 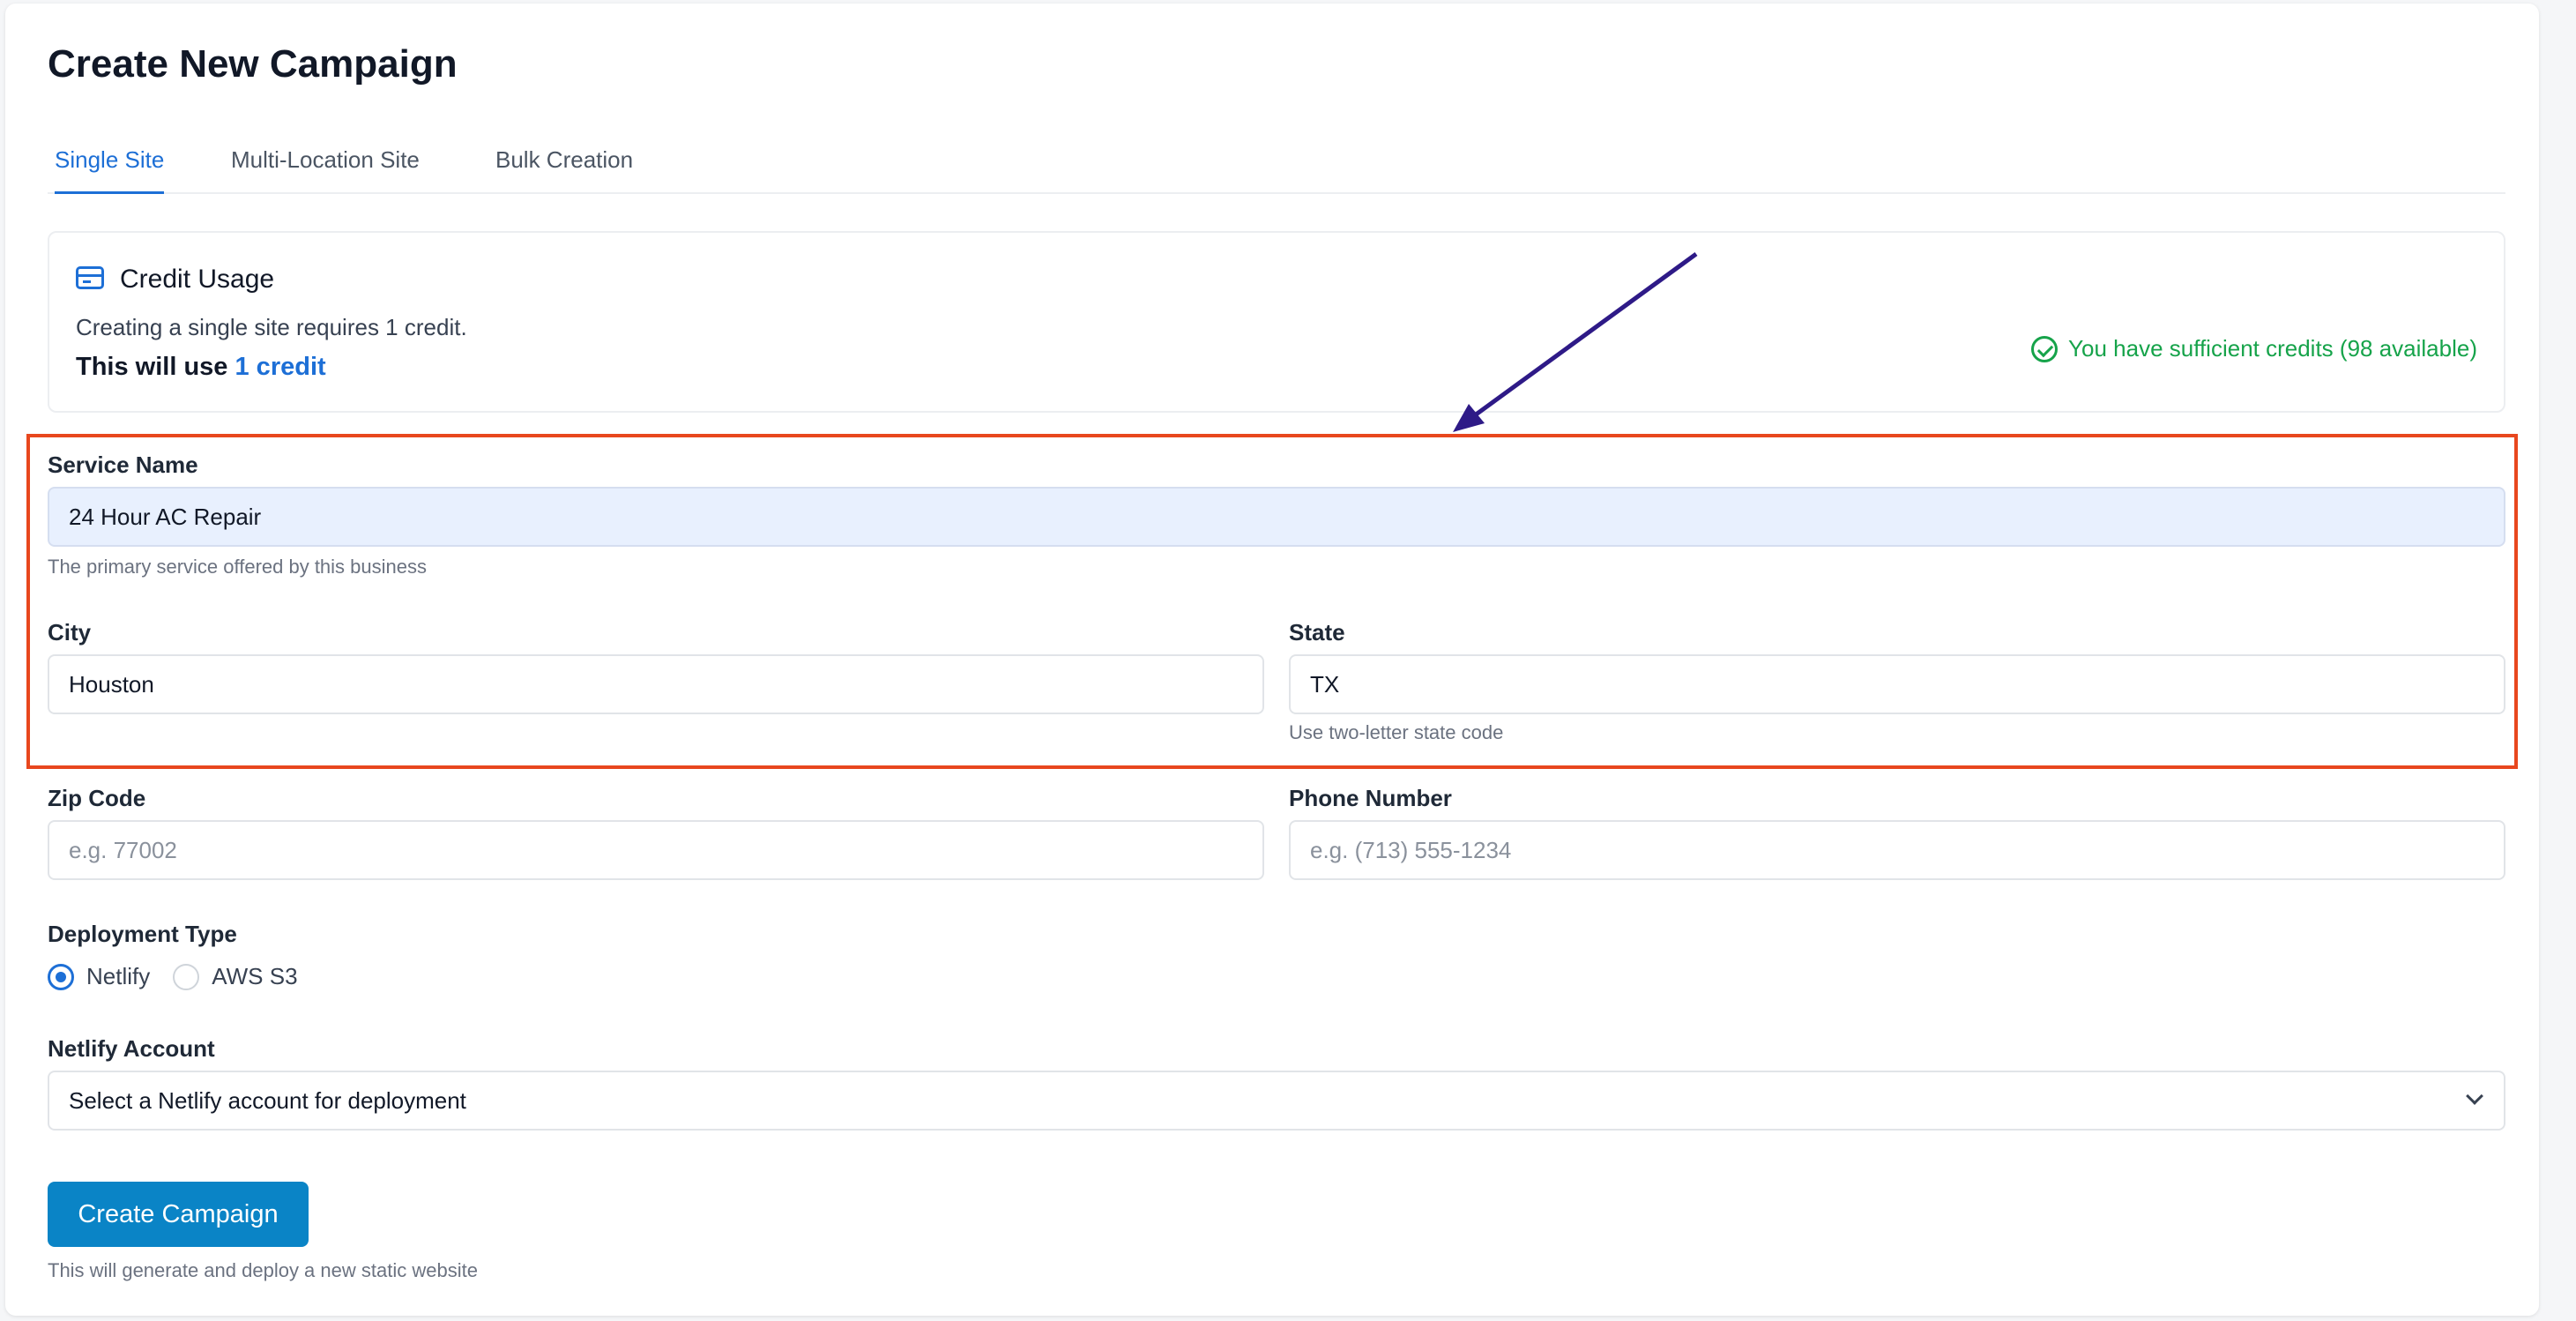 What do you see at coordinates (142, 934) in the screenshot?
I see `deployment-type-label: Deployment Type` at bounding box center [142, 934].